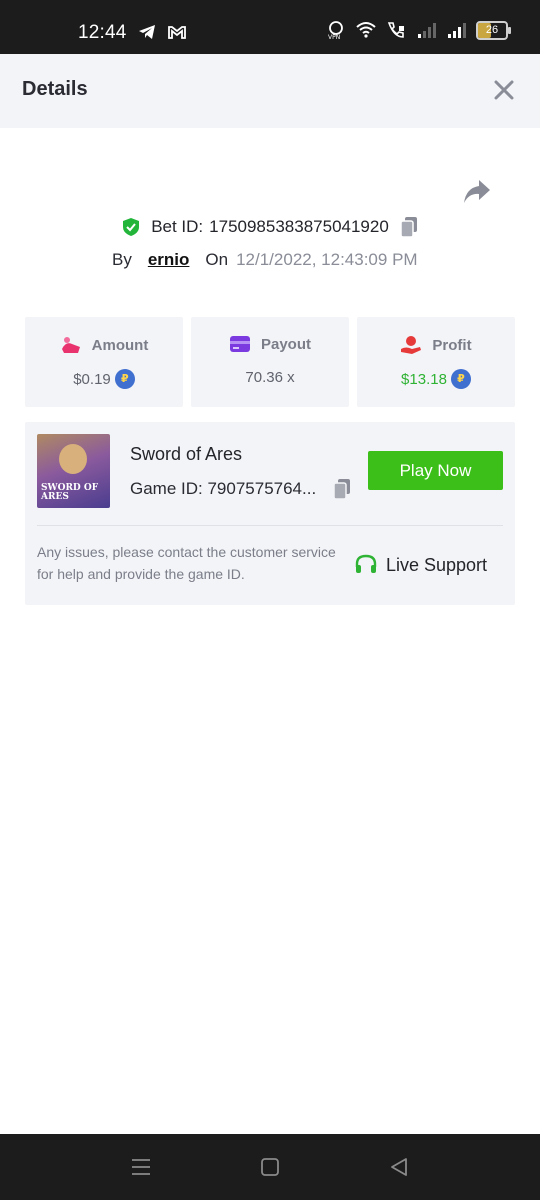 The height and width of the screenshot is (1200, 540). Describe the element at coordinates (239, 344) in the screenshot. I see `payout-card-icon` at that location.